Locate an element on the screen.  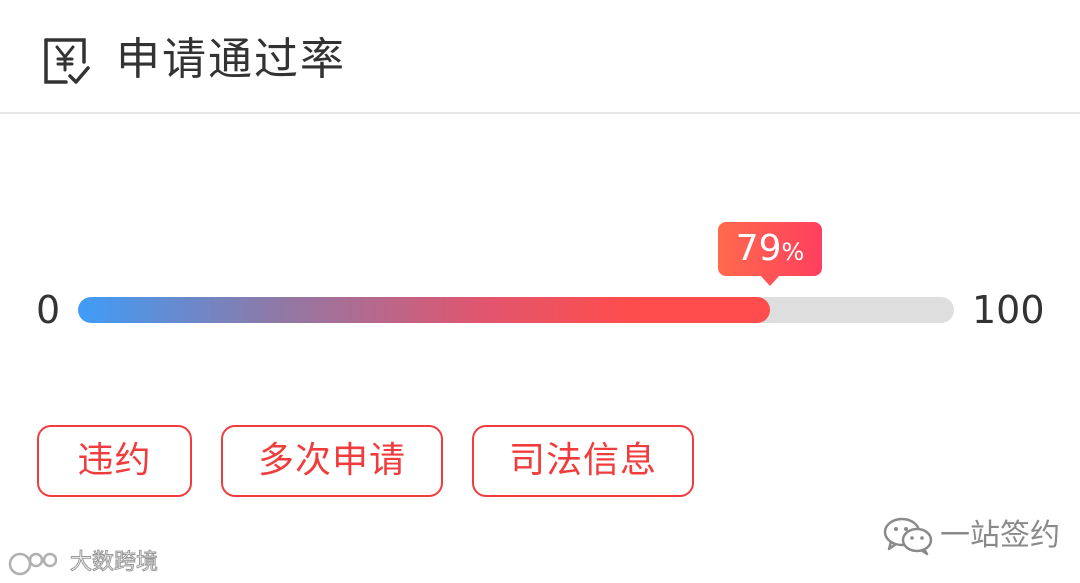
watermark-right-text: 一站签约 is located at coordinates (1000, 535).